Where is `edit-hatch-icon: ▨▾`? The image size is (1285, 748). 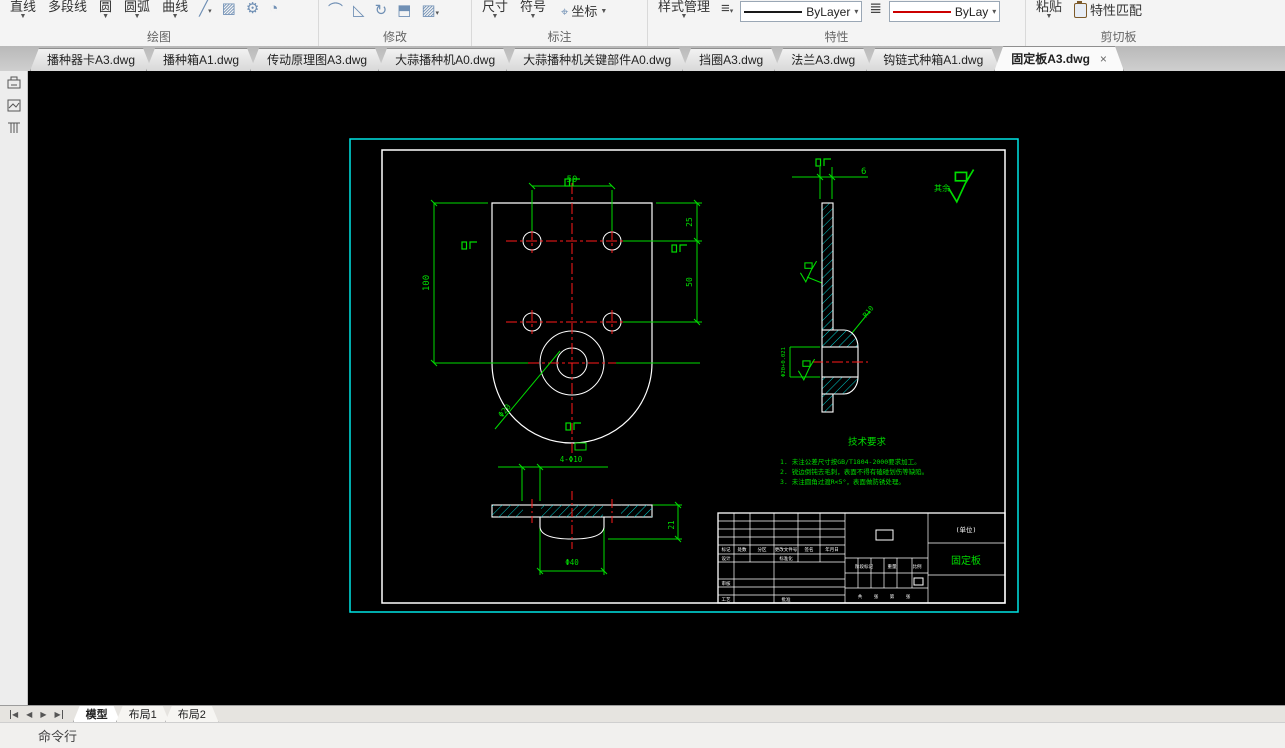
edit-hatch-icon: ▨▾ is located at coordinates (430, 12).